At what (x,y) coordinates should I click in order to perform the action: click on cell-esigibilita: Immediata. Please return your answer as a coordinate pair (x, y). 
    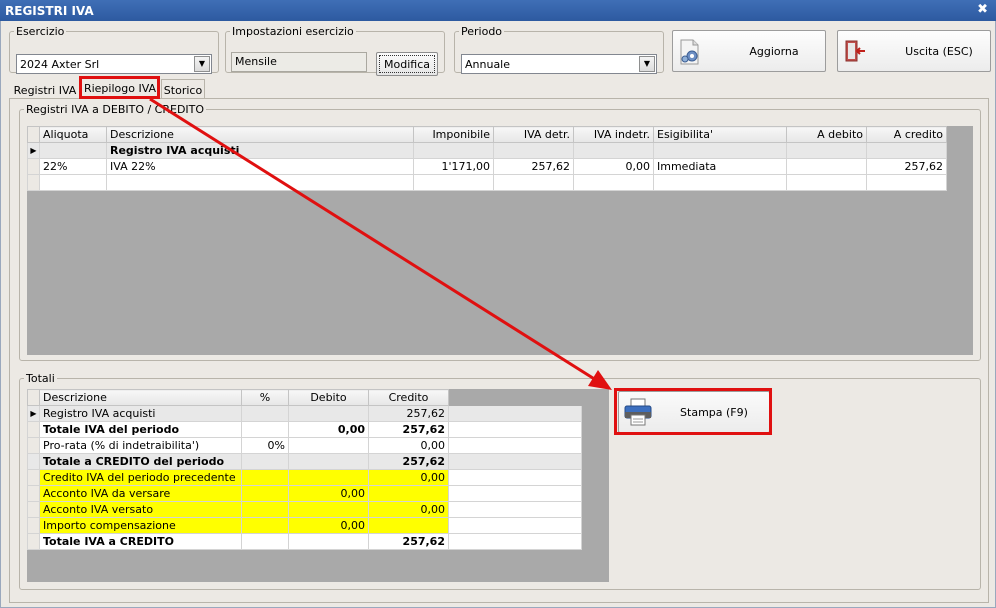
    Looking at the image, I should click on (720, 166).